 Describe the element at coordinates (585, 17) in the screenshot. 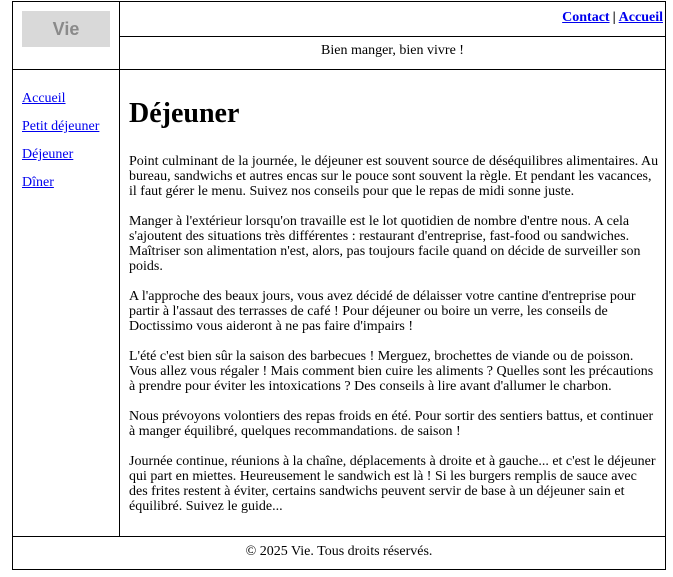

I see `contact-link: Contact` at that location.